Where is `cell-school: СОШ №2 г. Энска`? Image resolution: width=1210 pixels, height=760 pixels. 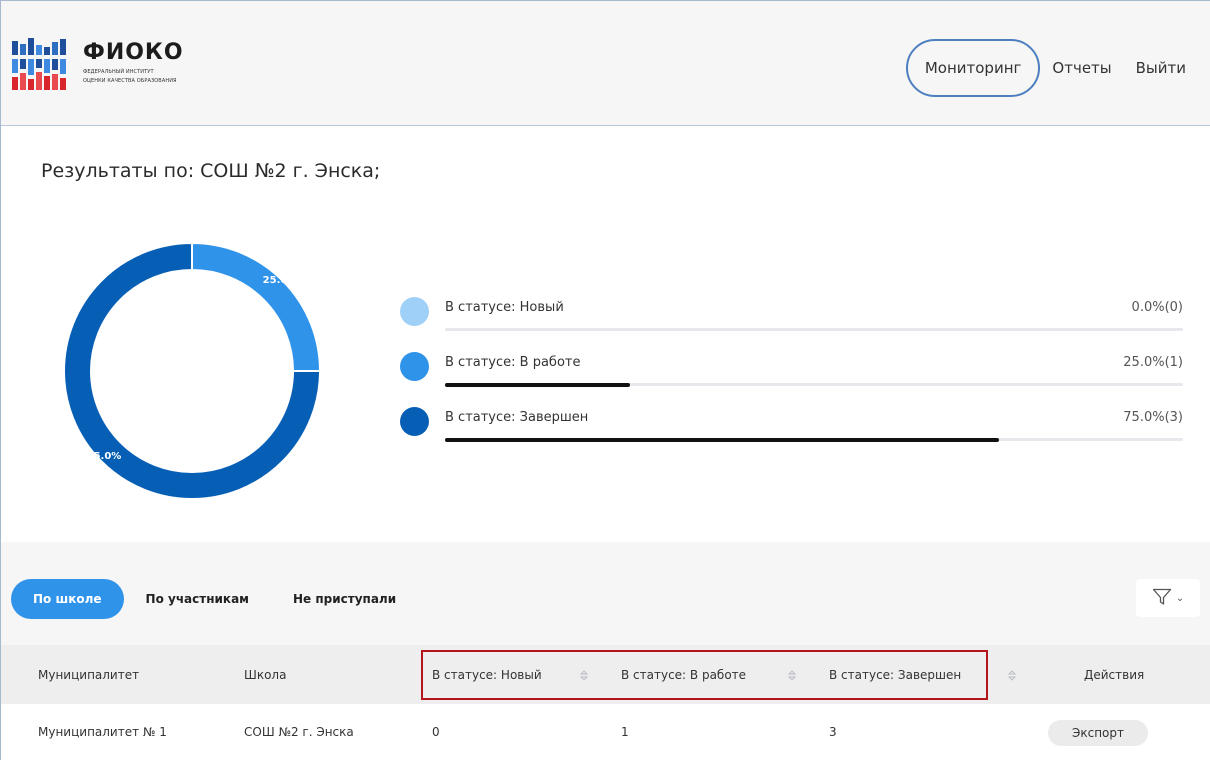 cell-school: СОШ №2 г. Энска is located at coordinates (299, 732).